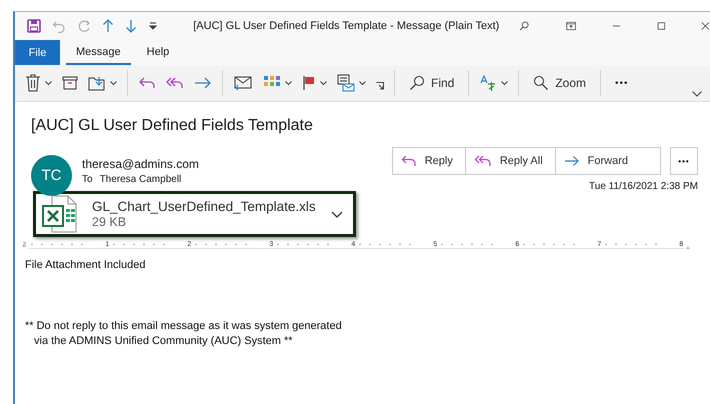 The image size is (710, 404). I want to click on sender-address: theresa@admins.com, so click(140, 164).